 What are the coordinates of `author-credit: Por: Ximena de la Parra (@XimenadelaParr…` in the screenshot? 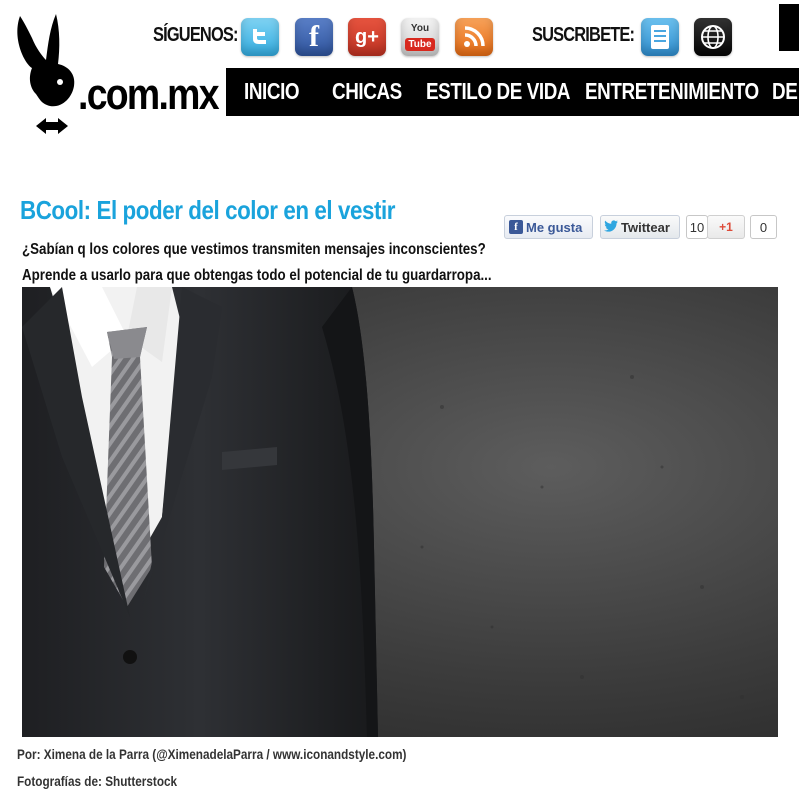 It's located at (212, 754).